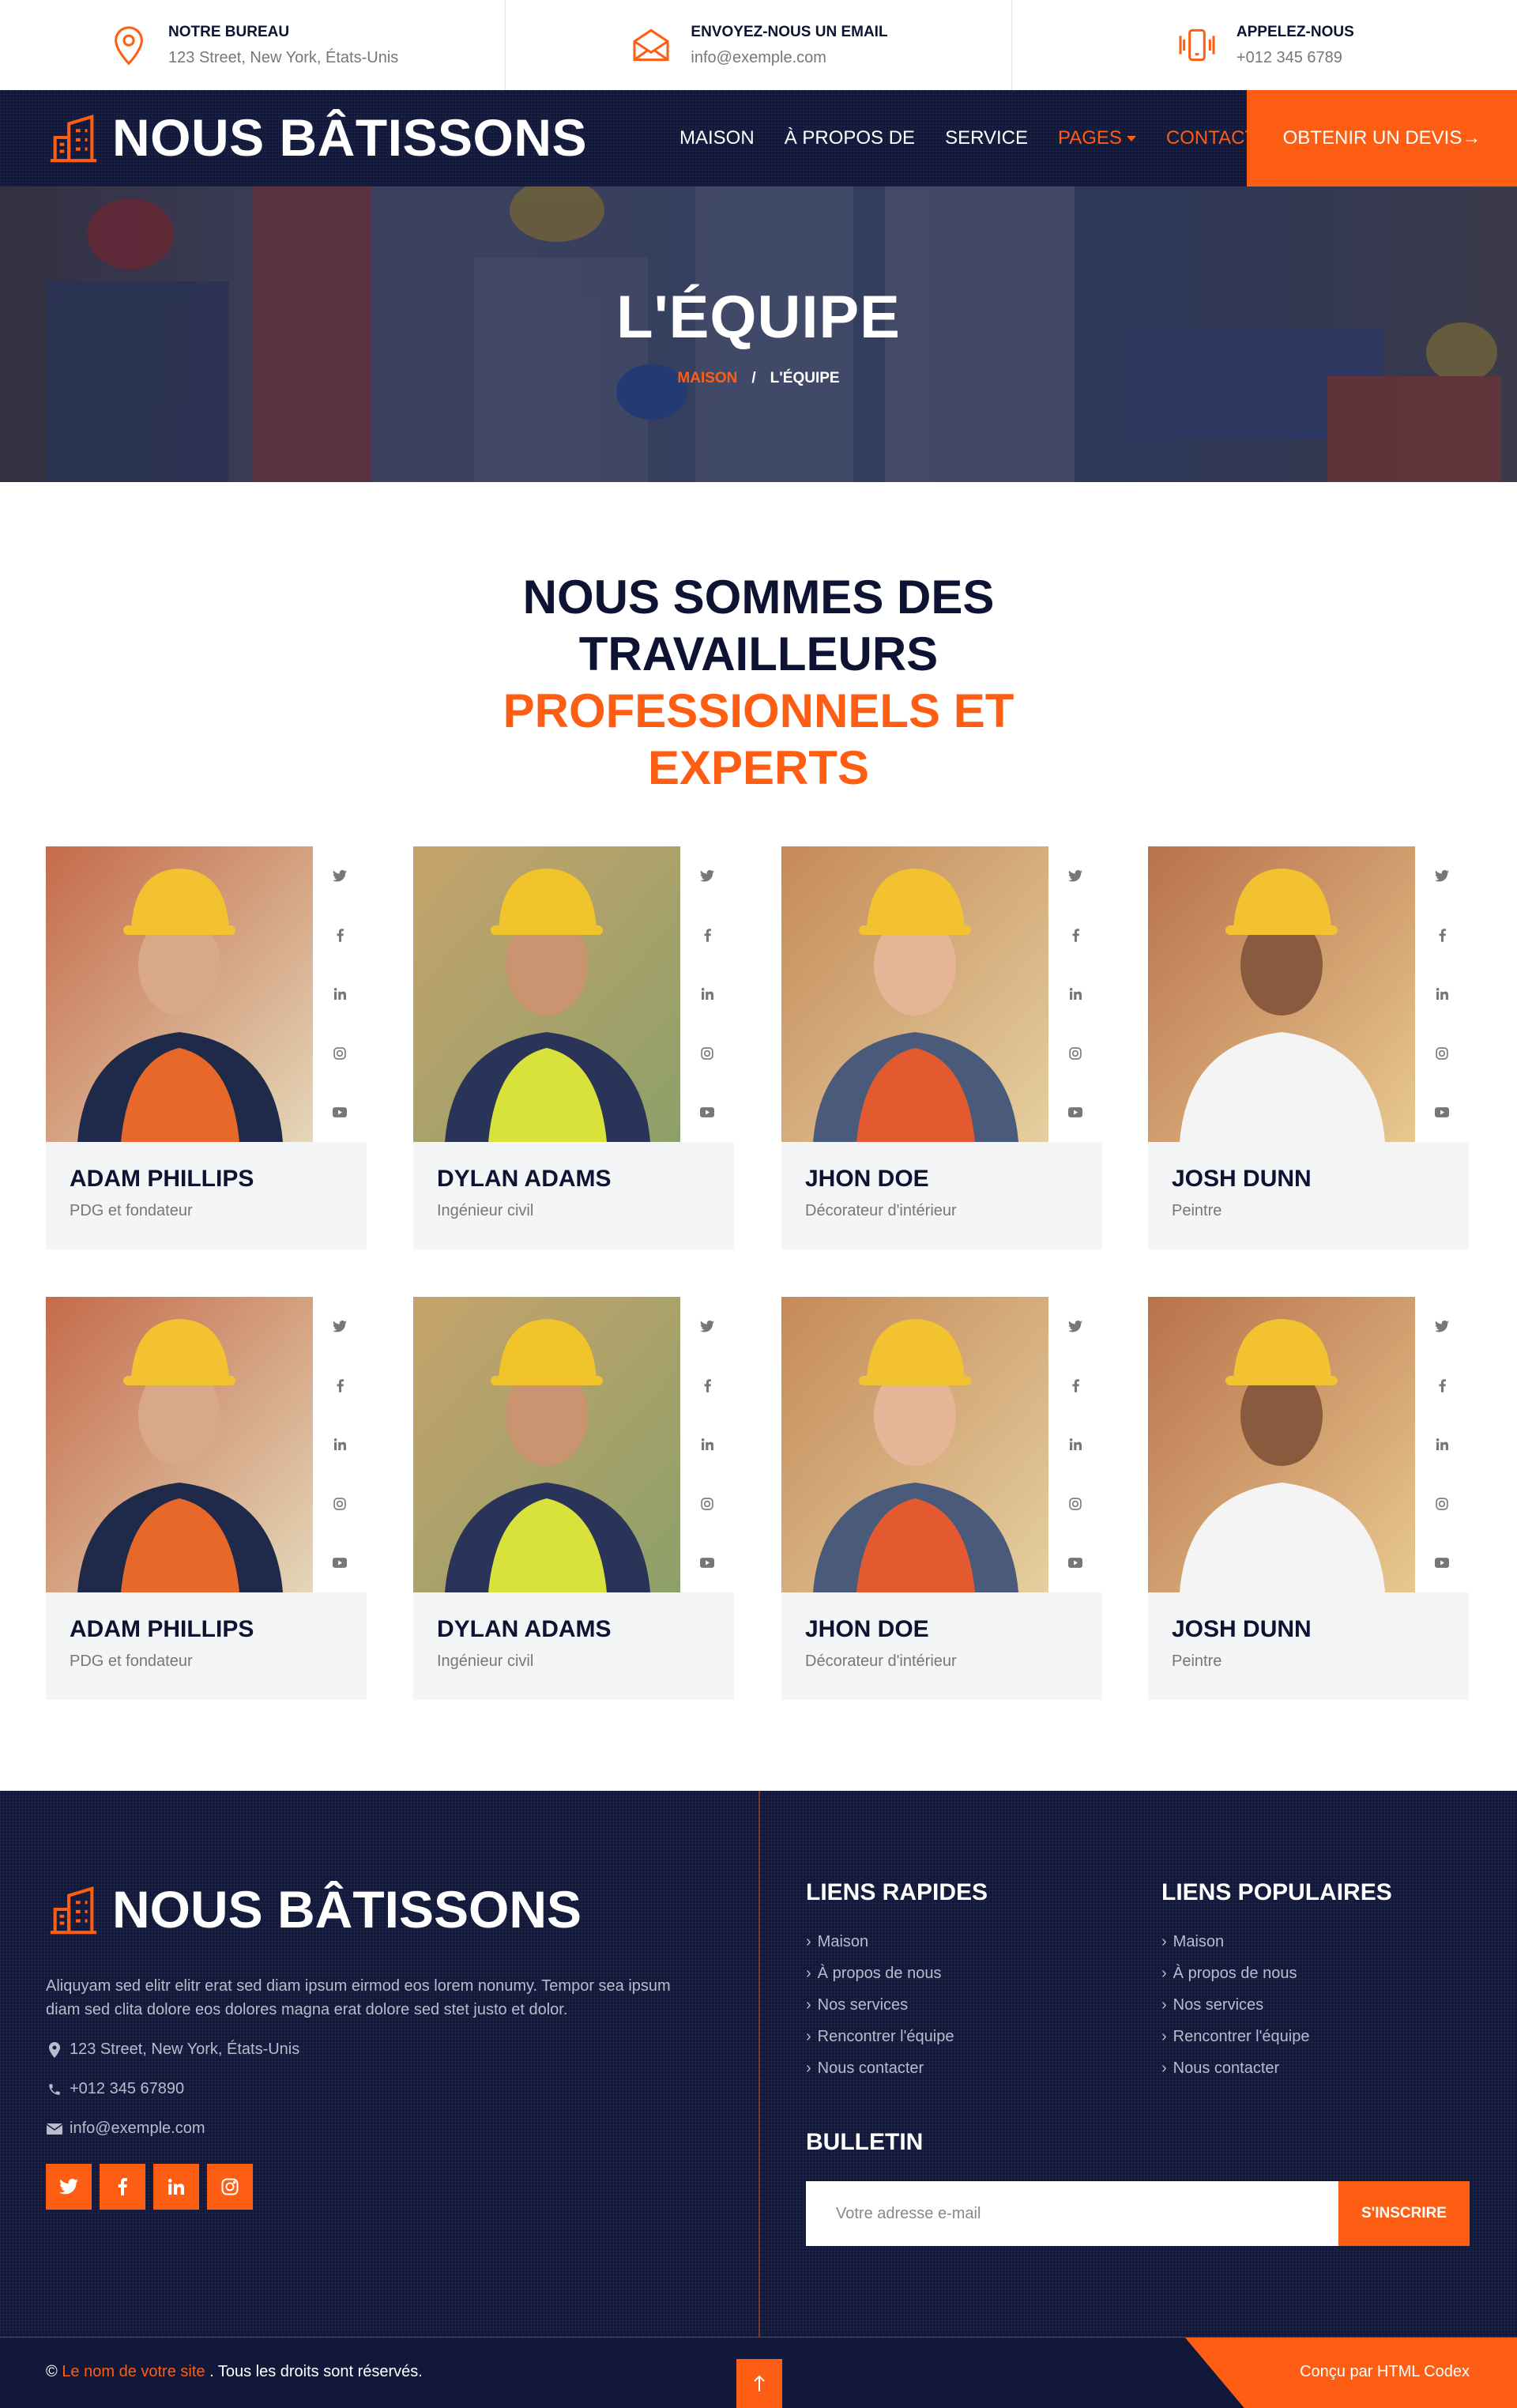  Describe the element at coordinates (1296, 58) in the screenshot. I see `phone-number: +012 345 6789` at that location.